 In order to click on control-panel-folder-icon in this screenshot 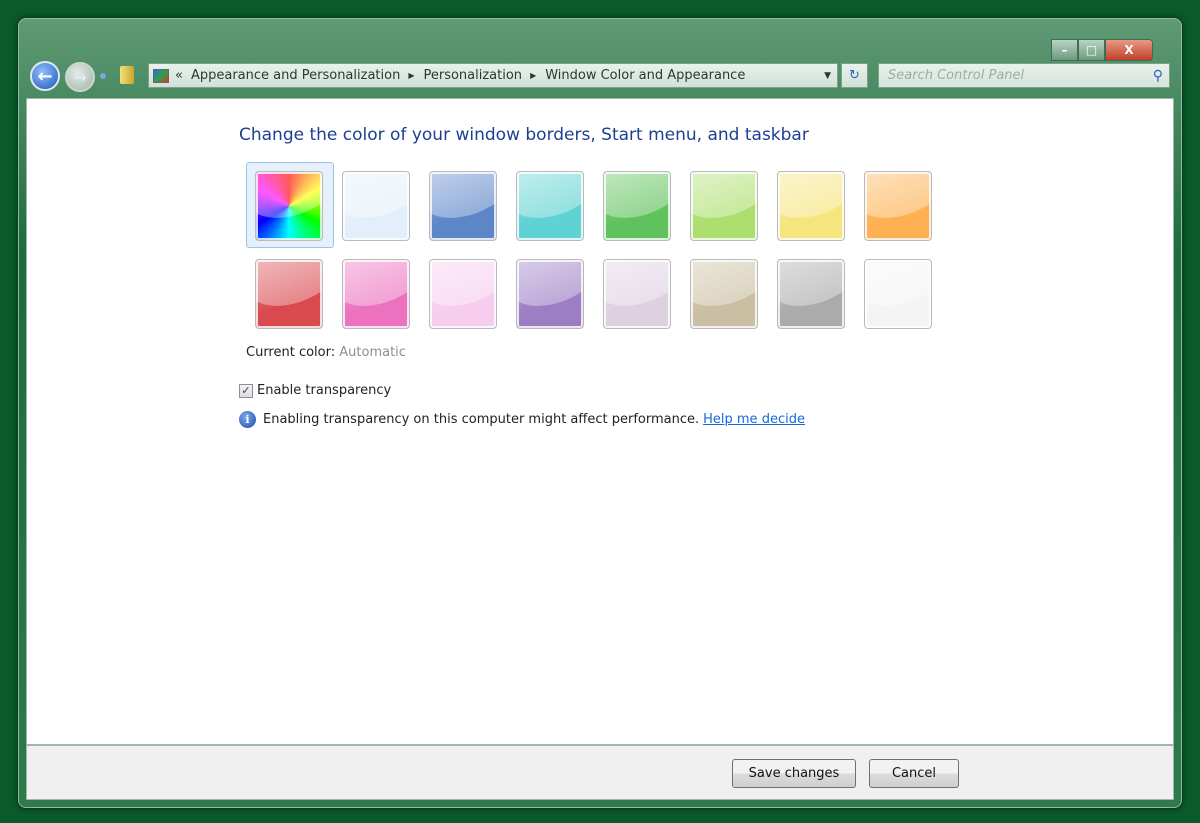, I will do `click(127, 75)`.